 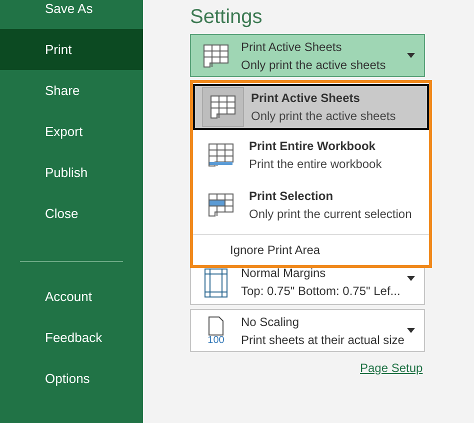 What do you see at coordinates (71, 378) in the screenshot?
I see `menu-item: Options` at bounding box center [71, 378].